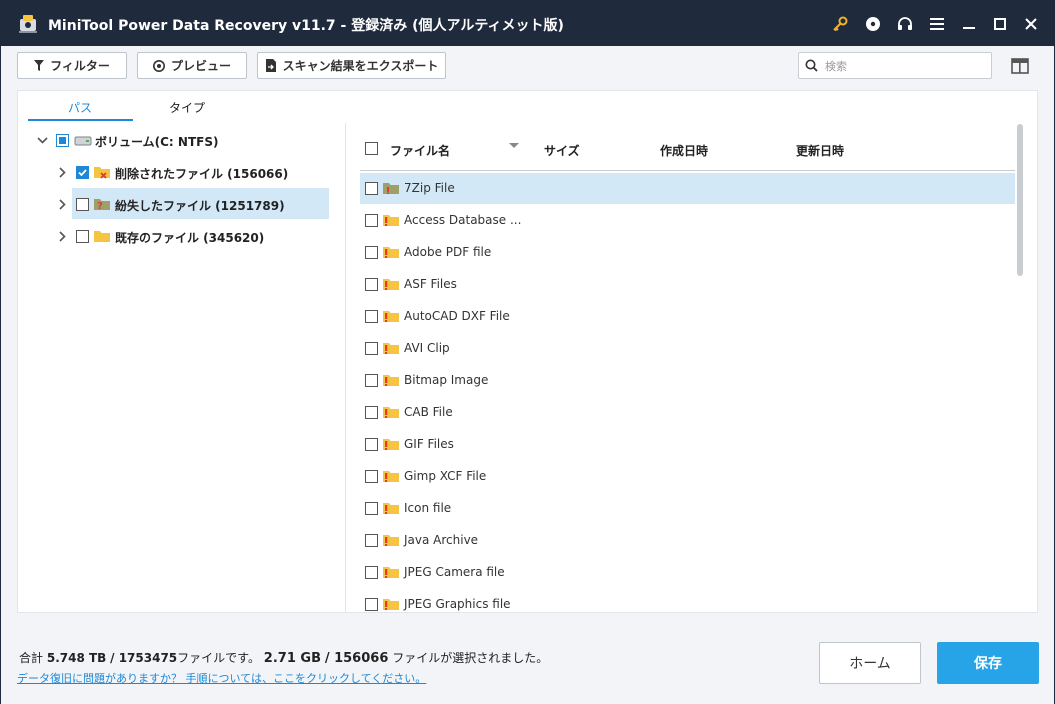 Image resolution: width=1055 pixels, height=704 pixels. What do you see at coordinates (428, 412) in the screenshot?
I see `file-row-name: CAB File` at bounding box center [428, 412].